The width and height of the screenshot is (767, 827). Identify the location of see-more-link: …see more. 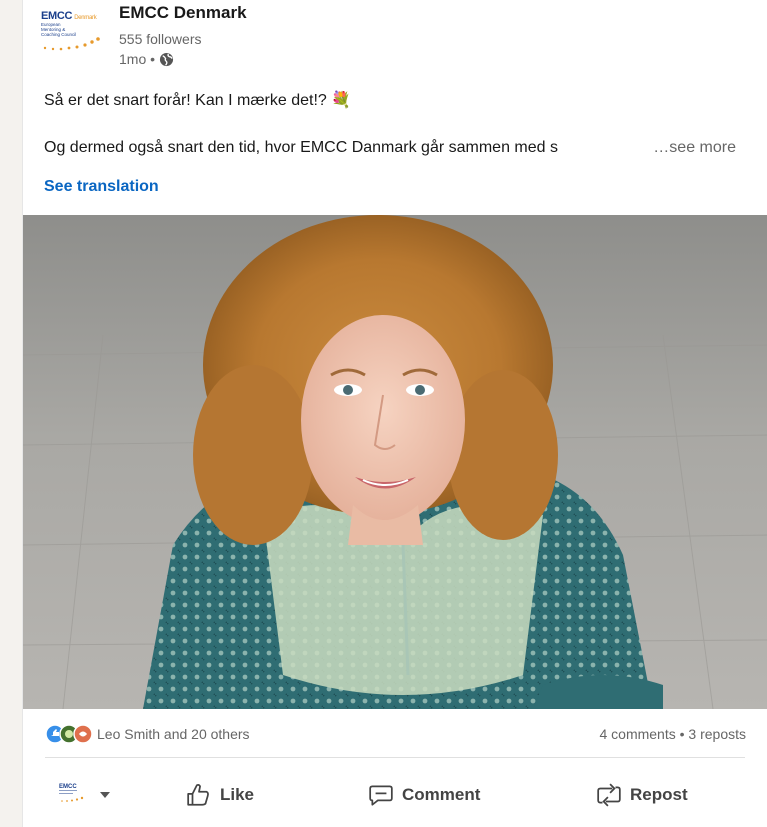
(692, 148).